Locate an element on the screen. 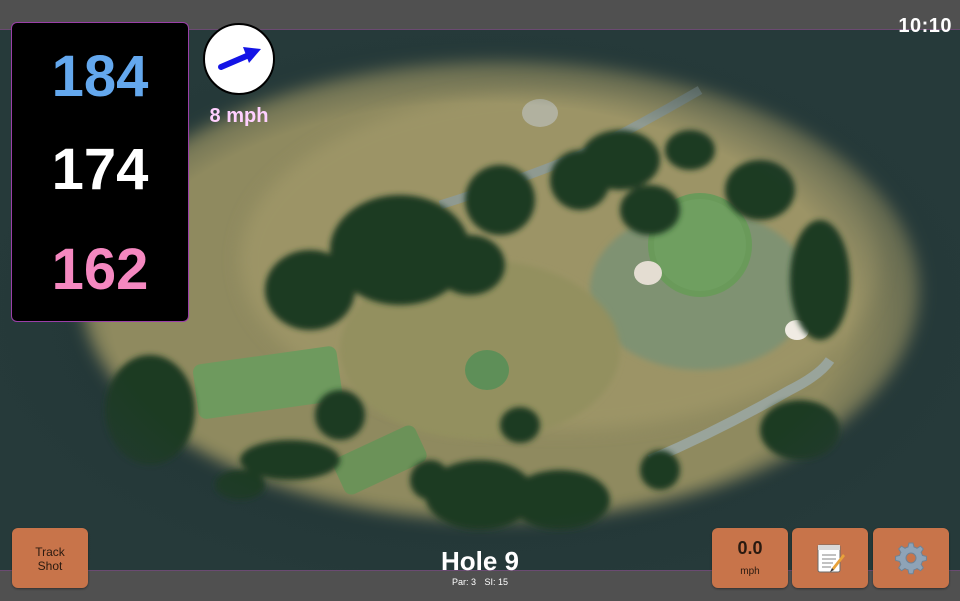 This screenshot has width=960, height=601. middle-yardage: 174 is located at coordinates (100, 169).